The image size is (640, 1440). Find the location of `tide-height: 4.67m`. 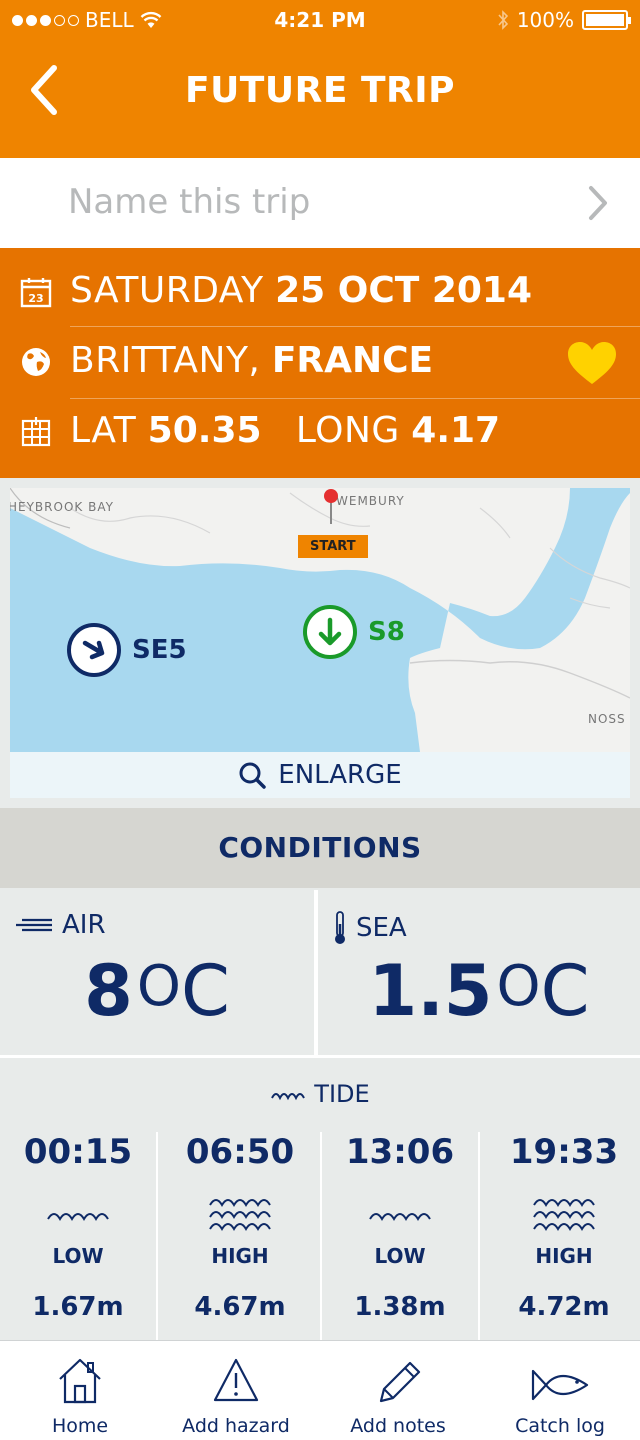

tide-height: 4.67m is located at coordinates (240, 1307).